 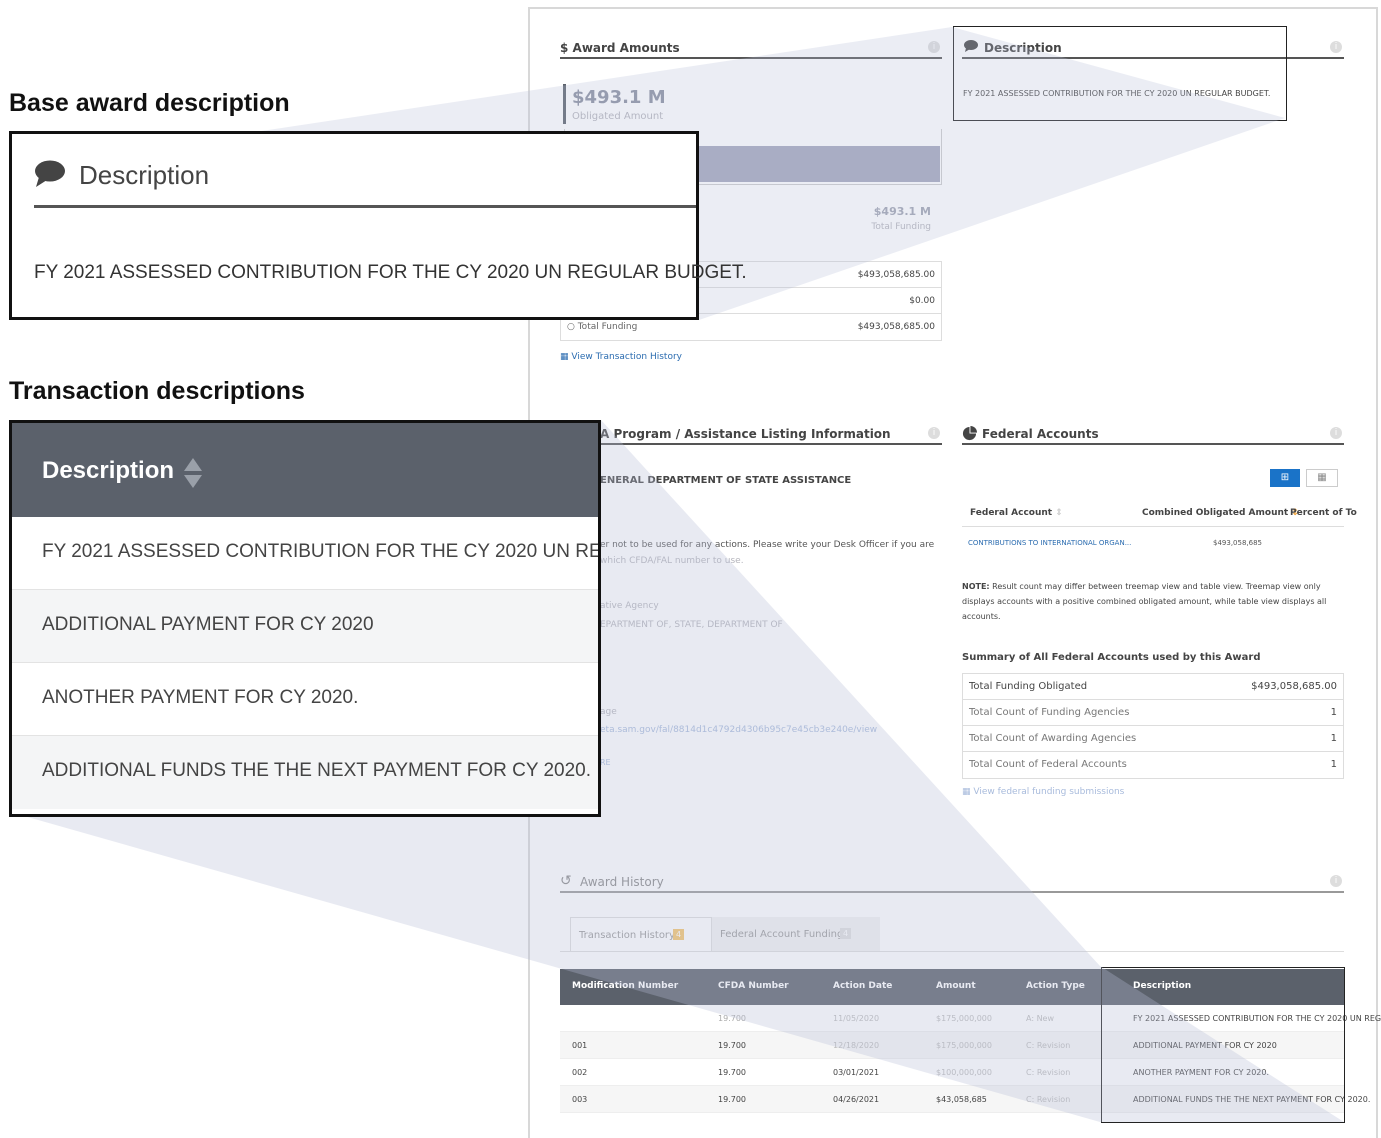 I want to click on col-federal-account: Federal Account ⇕, so click(x=1016, y=513).